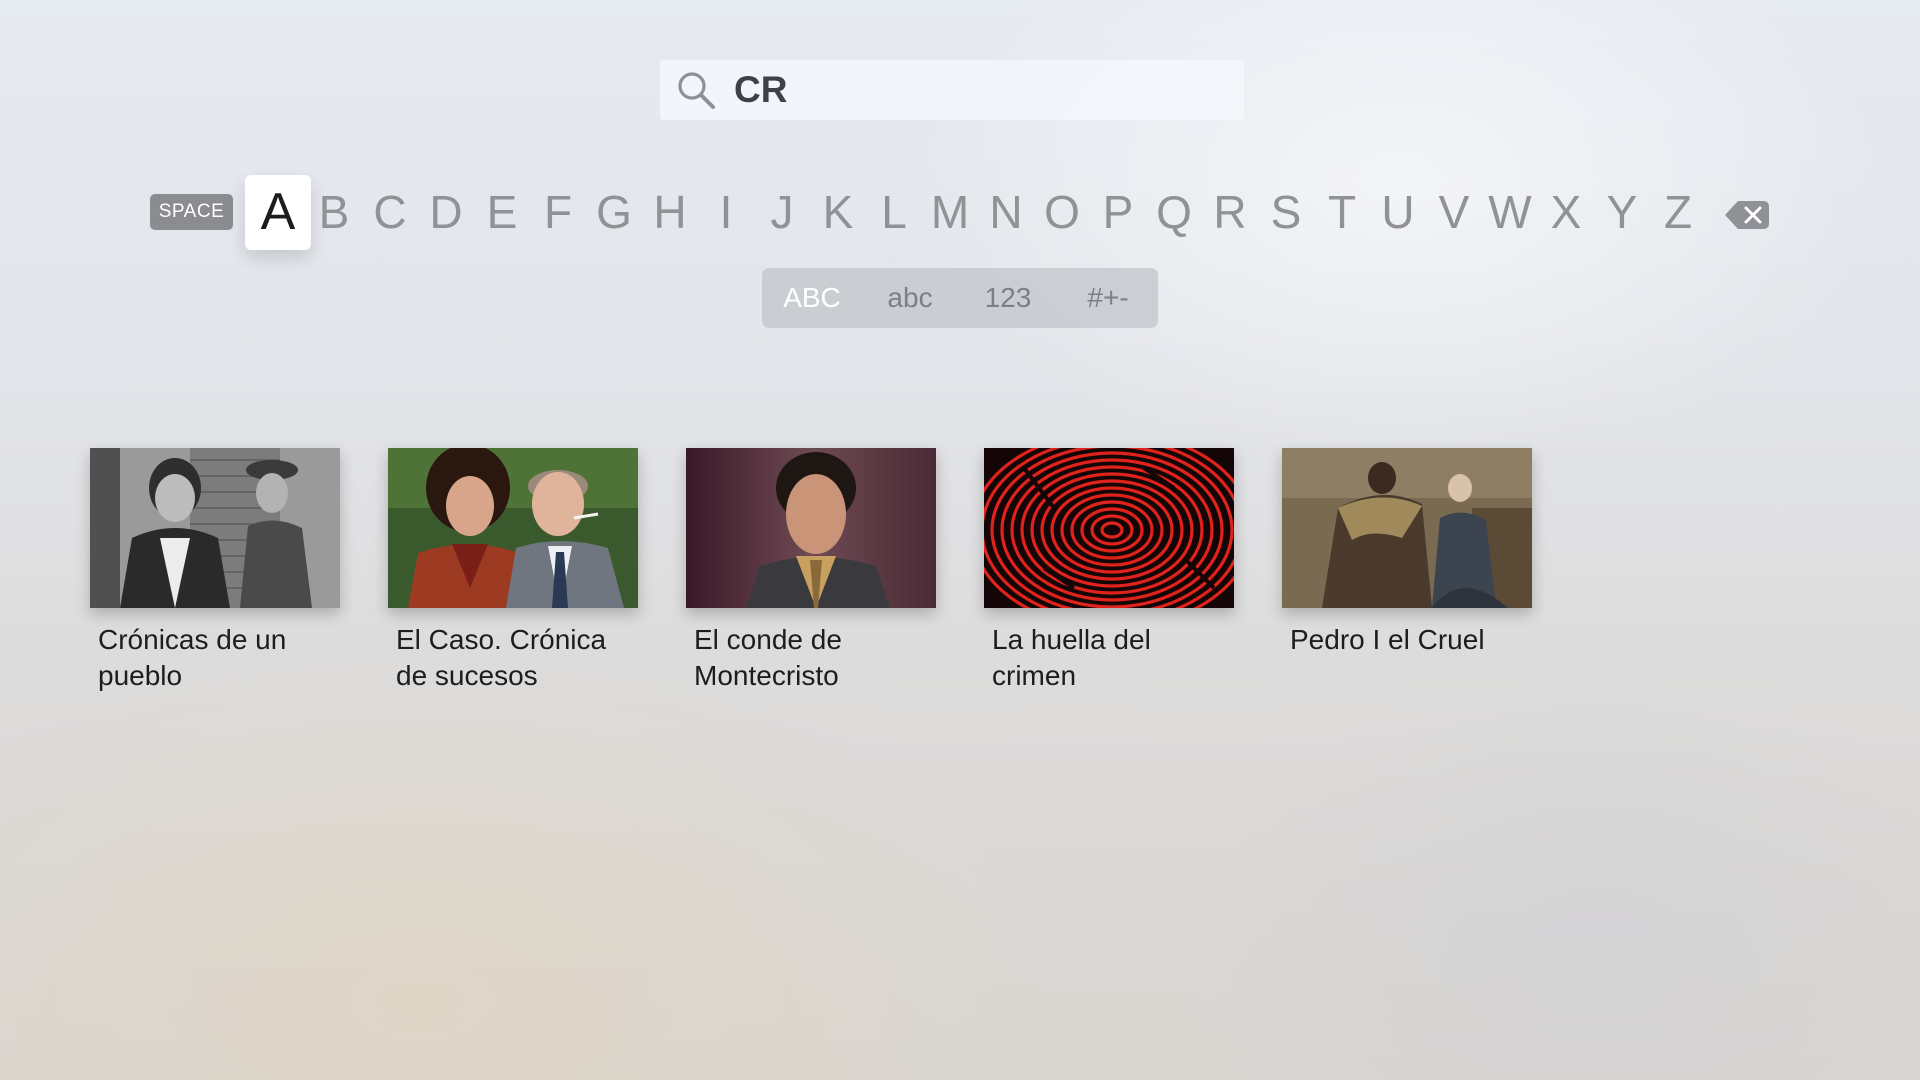 Image resolution: width=1920 pixels, height=1080 pixels. What do you see at coordinates (766, 675) in the screenshot?
I see `result-title-line: Montecristo` at bounding box center [766, 675].